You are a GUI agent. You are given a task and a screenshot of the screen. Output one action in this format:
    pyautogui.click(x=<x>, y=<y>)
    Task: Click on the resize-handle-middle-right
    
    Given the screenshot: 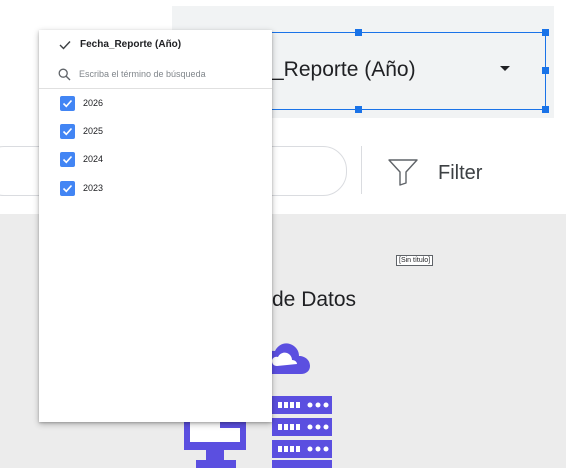 What is the action you would take?
    pyautogui.click(x=545, y=70)
    